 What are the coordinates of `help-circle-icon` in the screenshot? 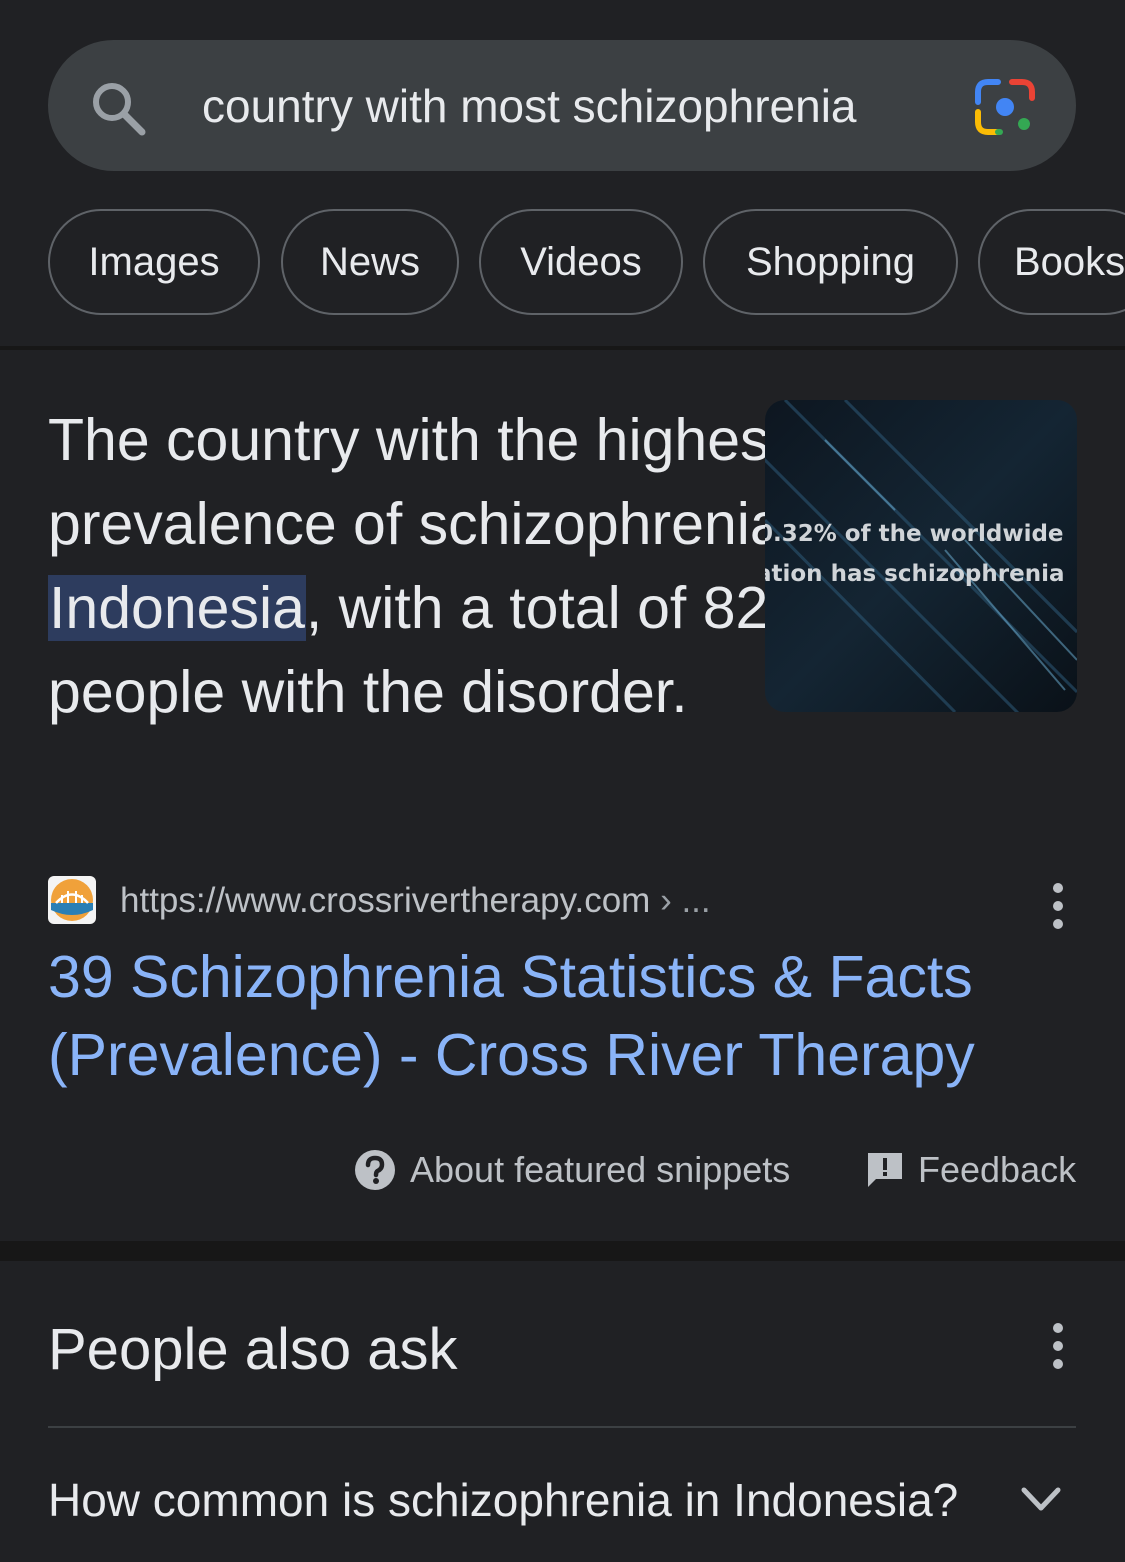 It's located at (375, 1170).